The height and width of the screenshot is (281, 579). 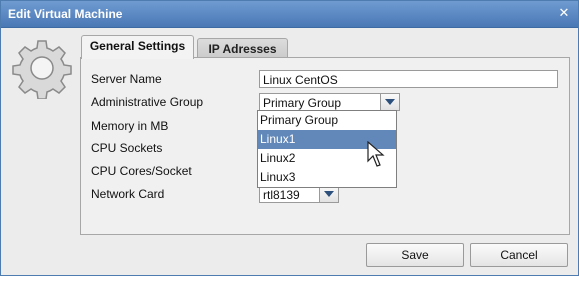 What do you see at coordinates (141, 171) in the screenshot?
I see `cpu-cores-label: CPU Cores/Socket` at bounding box center [141, 171].